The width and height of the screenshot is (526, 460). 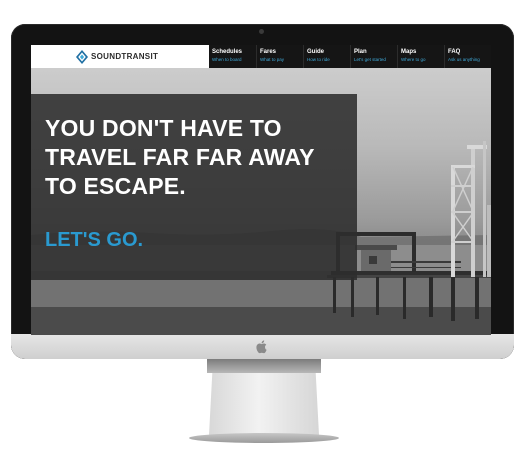 What do you see at coordinates (326, 56) in the screenshot?
I see `nav-item-guide: Guide How to ride` at bounding box center [326, 56].